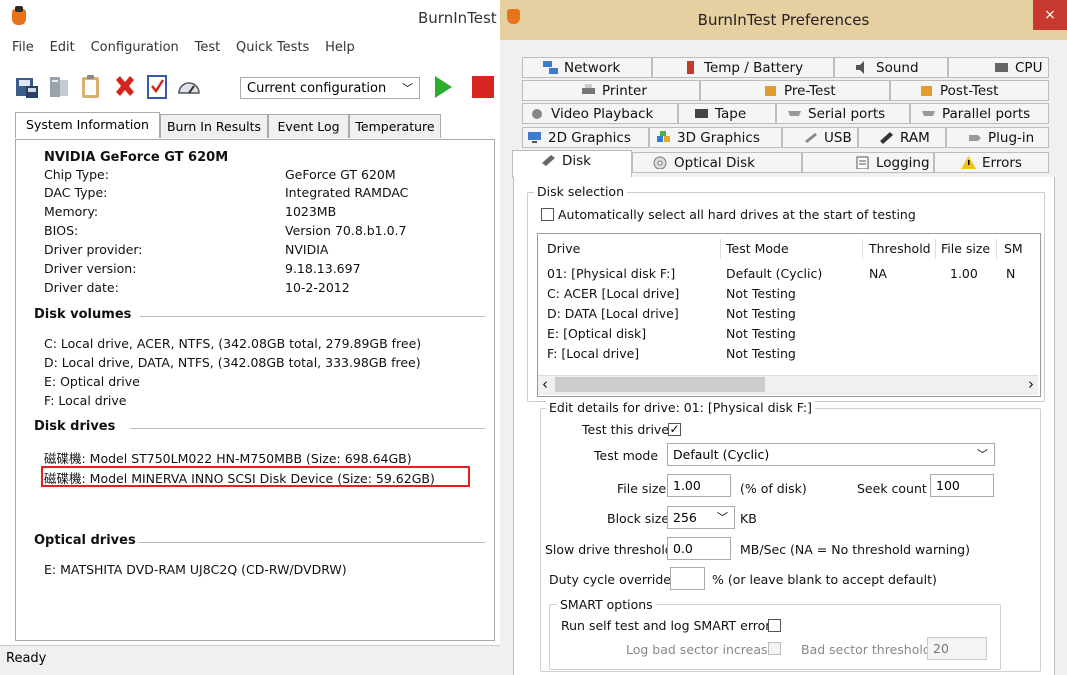  Describe the element at coordinates (783, 20) in the screenshot. I see `preferences-title: BurnInTest Preferences` at that location.